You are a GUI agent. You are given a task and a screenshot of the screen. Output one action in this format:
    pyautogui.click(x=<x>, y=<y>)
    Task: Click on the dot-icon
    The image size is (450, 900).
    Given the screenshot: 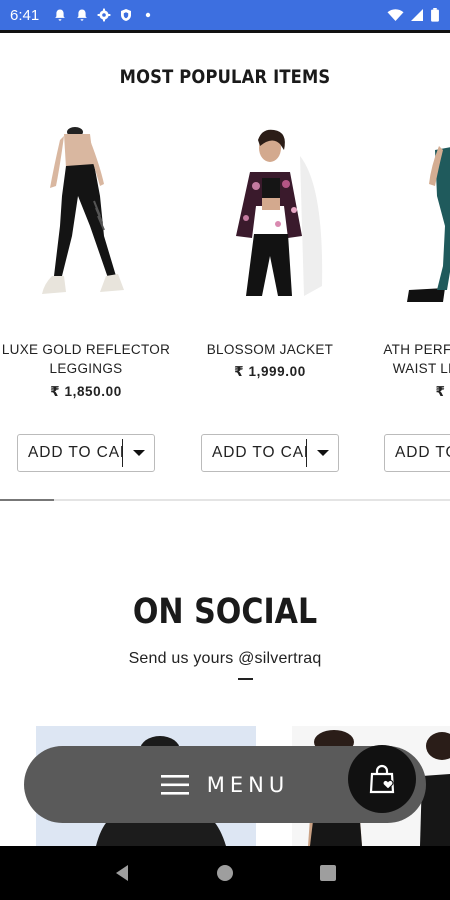 What is the action you would take?
    pyautogui.click(x=148, y=15)
    